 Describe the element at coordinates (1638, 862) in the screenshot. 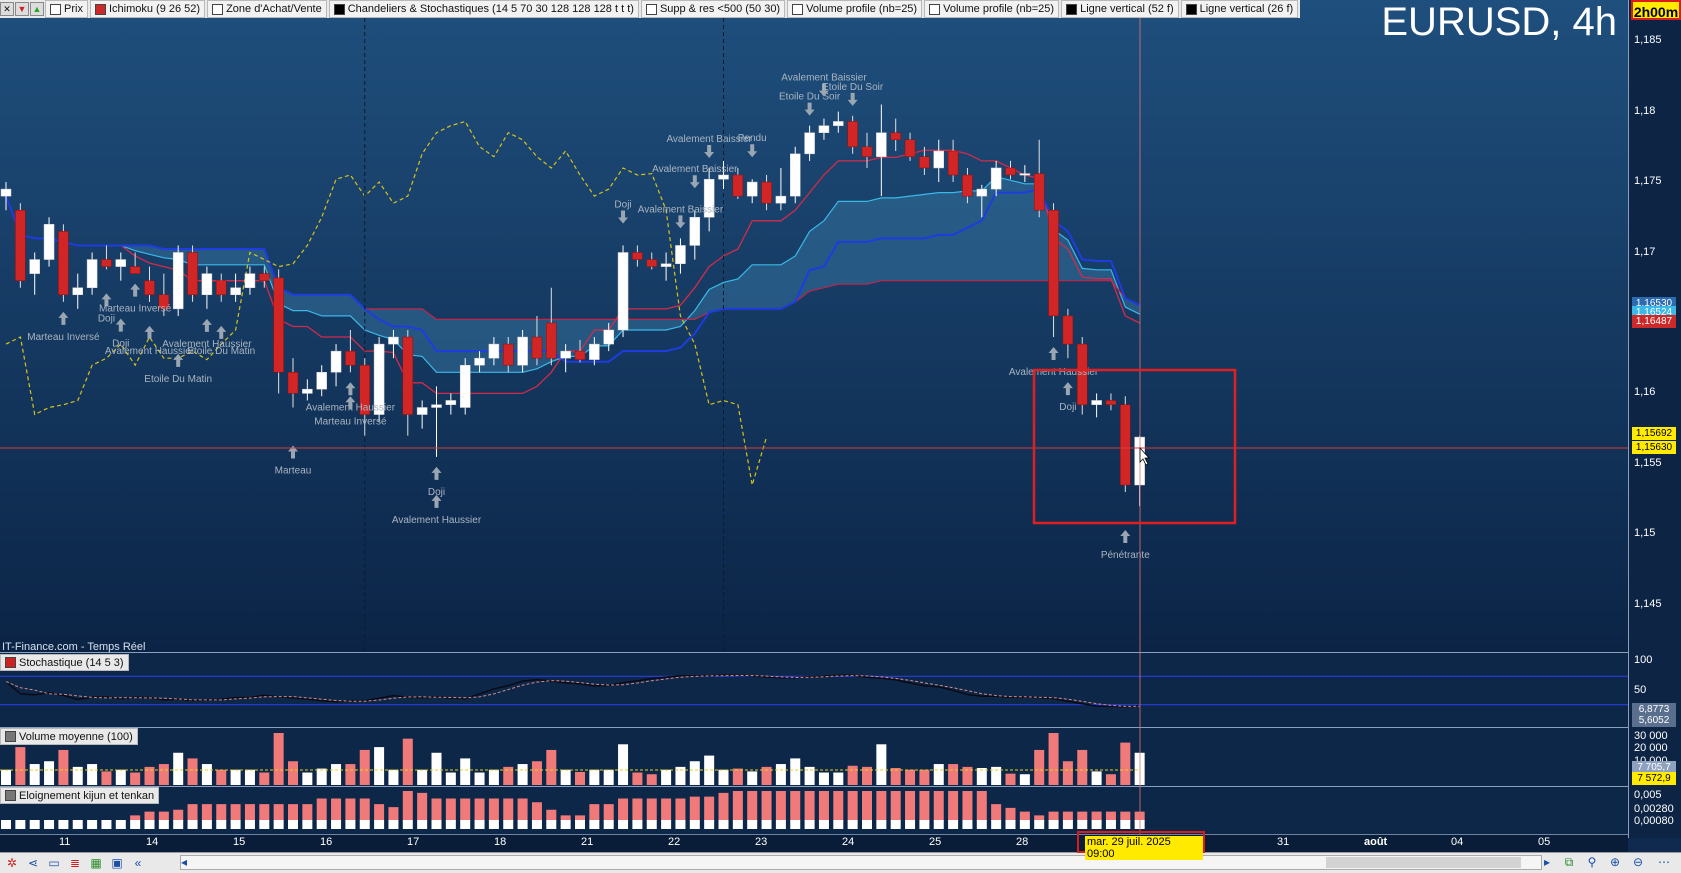

I see `zoom-out-icon: ⊖` at that location.